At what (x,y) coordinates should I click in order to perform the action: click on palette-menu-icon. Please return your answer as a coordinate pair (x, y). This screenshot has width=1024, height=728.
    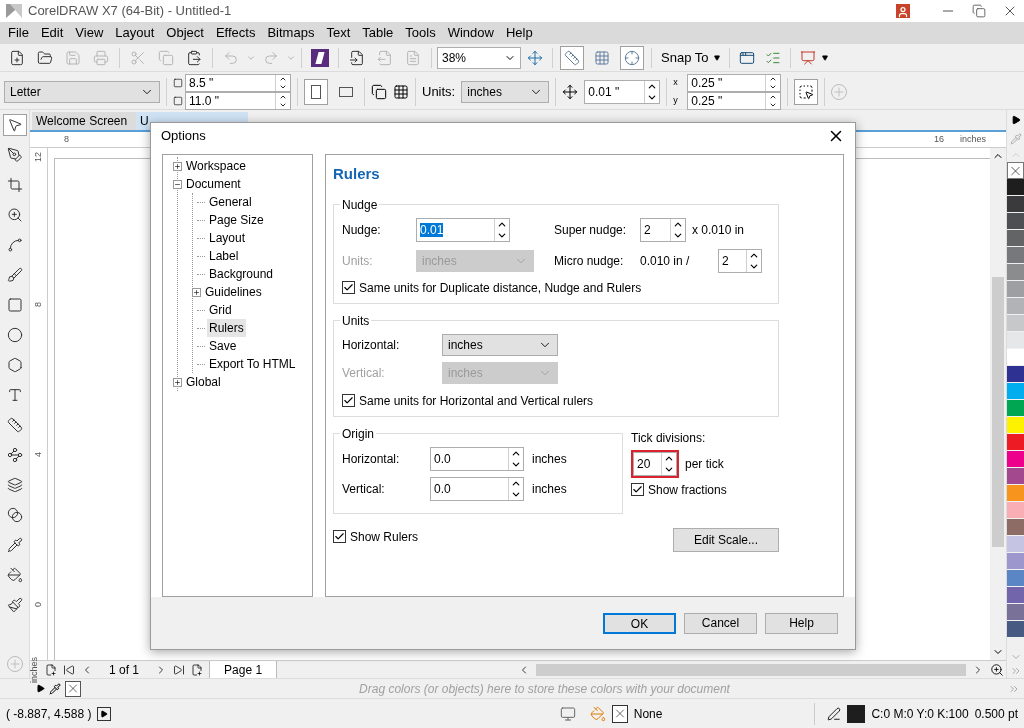
    Looking at the image, I should click on (1015, 120).